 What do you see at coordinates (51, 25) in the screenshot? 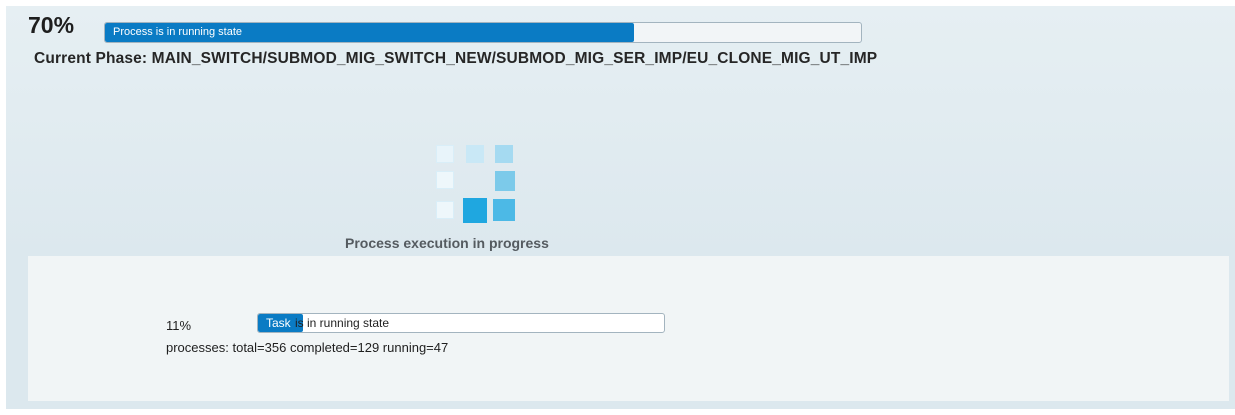
I see `overall-progress-percent: 70%` at bounding box center [51, 25].